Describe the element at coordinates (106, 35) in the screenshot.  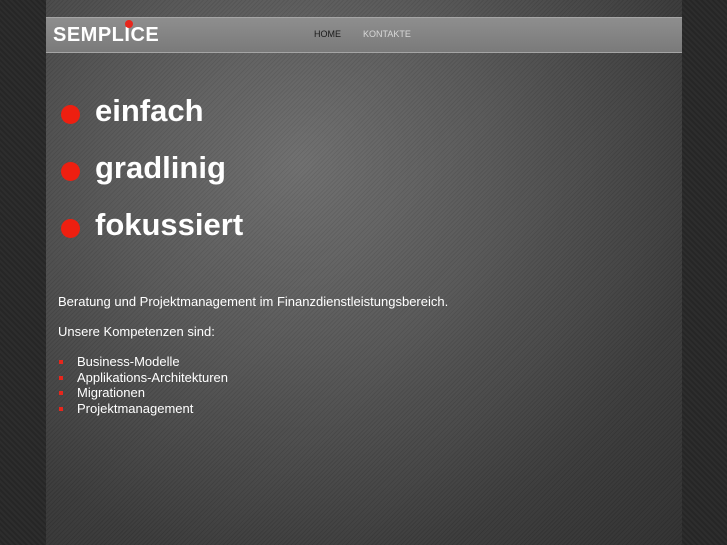
I see `logo: SEMPLICE` at that location.